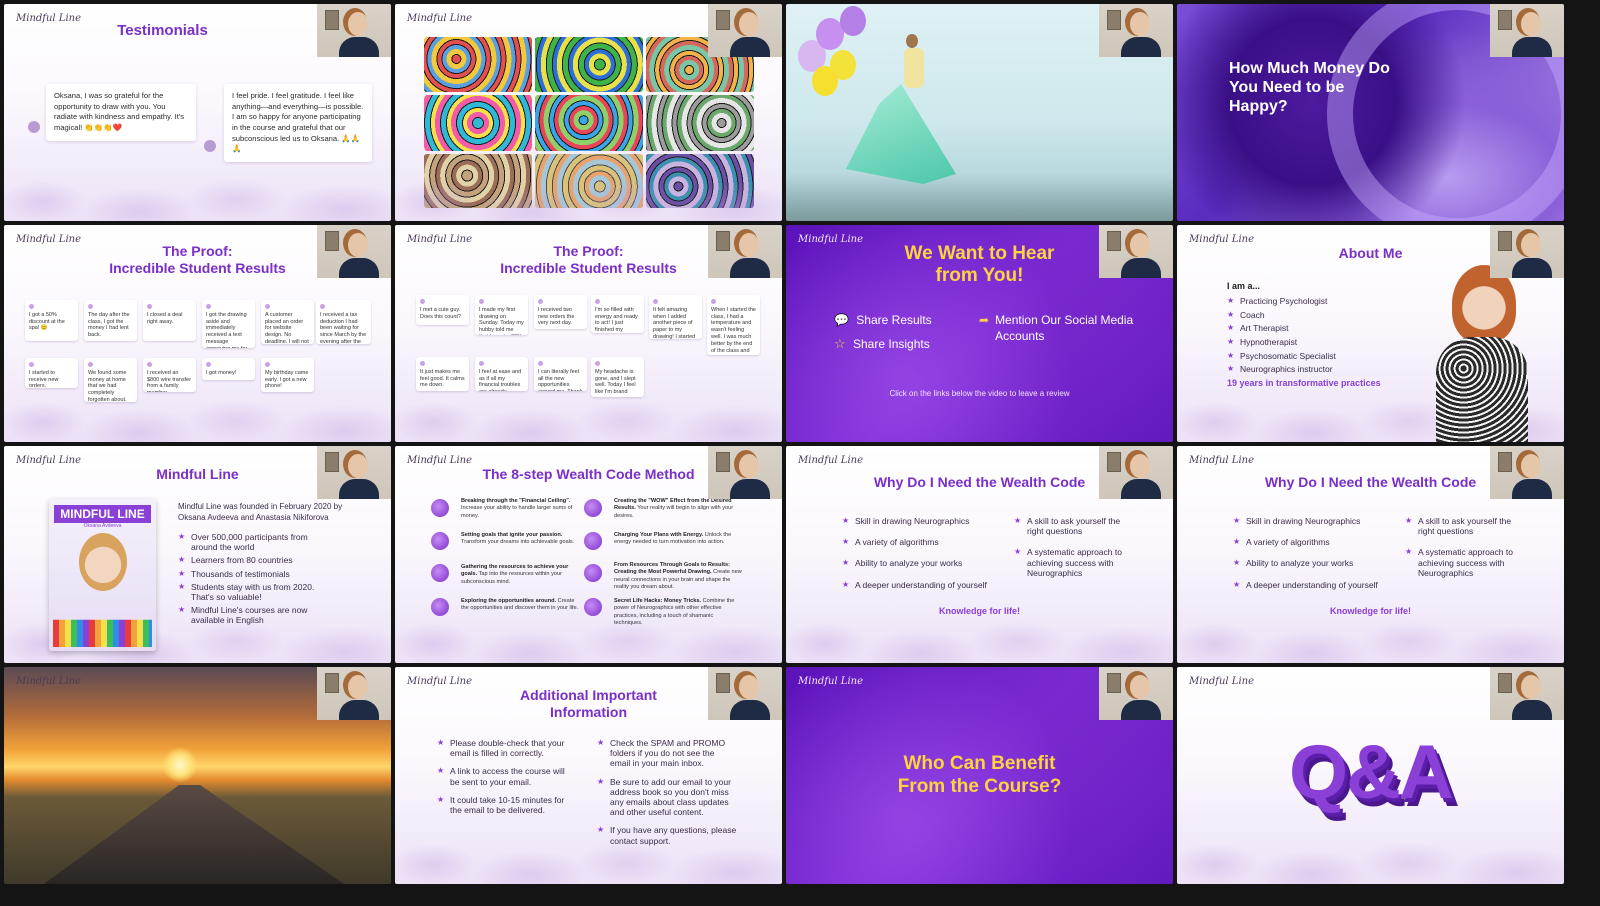 Image resolution: width=1600 pixels, height=906 pixels. Describe the element at coordinates (442, 310) in the screenshot. I see `result-card: I met a cute guy. Does this count?` at that location.